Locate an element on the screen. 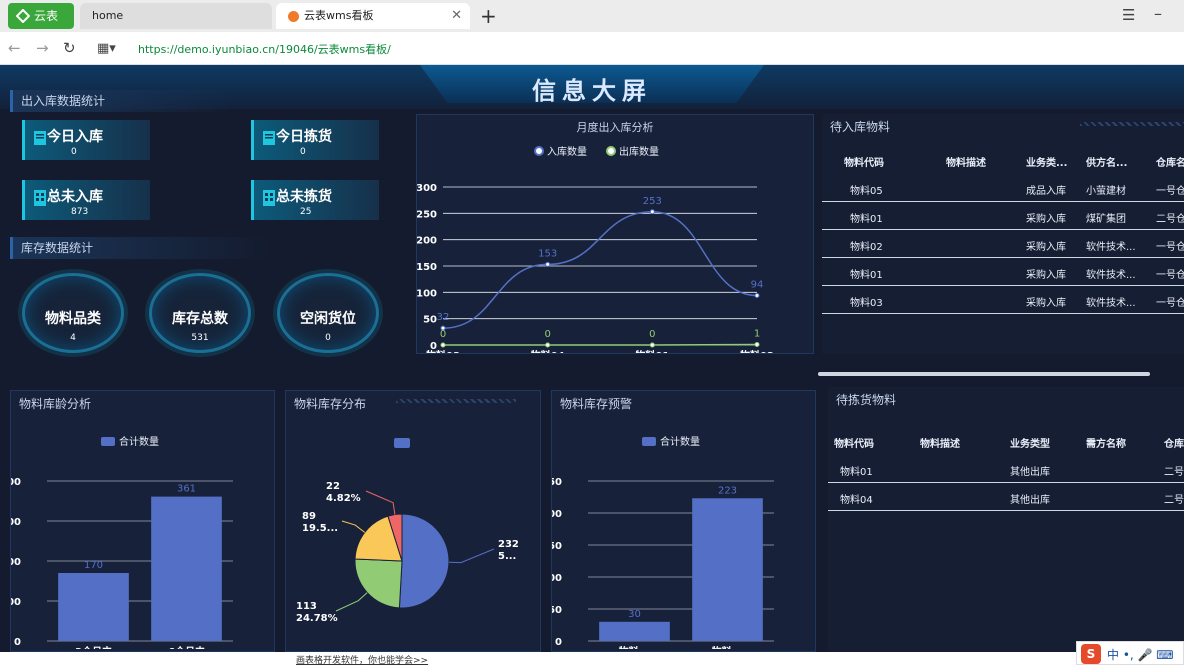  card-label: 今日入库 is located at coordinates (75, 137).